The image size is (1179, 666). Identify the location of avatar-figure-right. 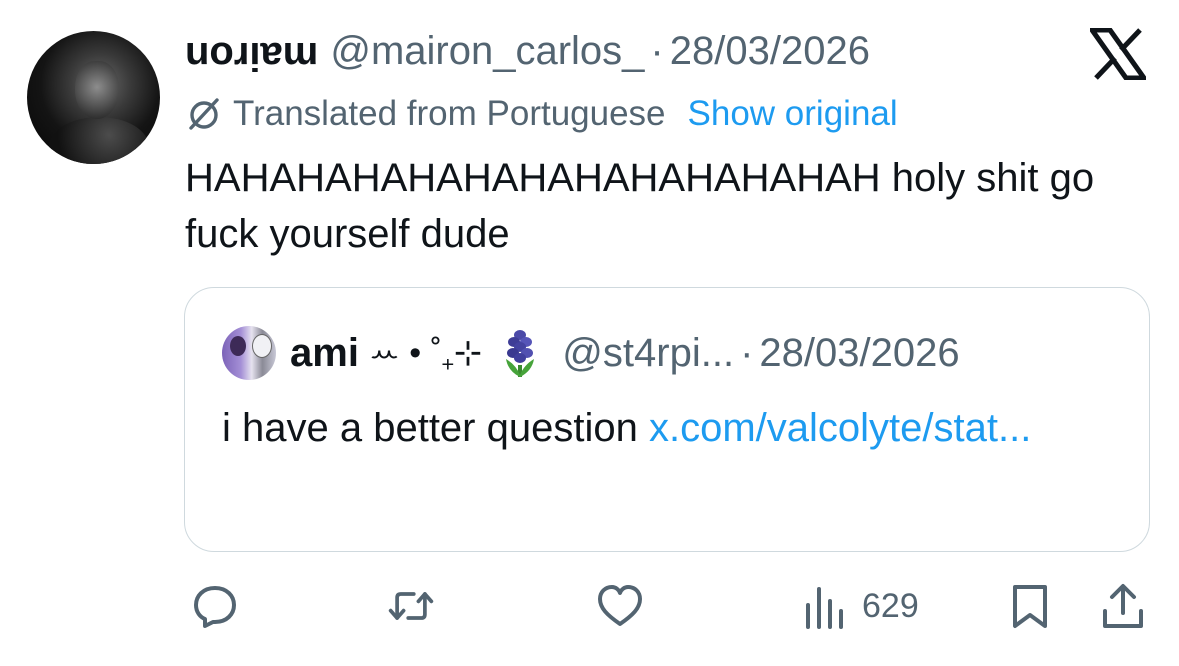
(262, 346).